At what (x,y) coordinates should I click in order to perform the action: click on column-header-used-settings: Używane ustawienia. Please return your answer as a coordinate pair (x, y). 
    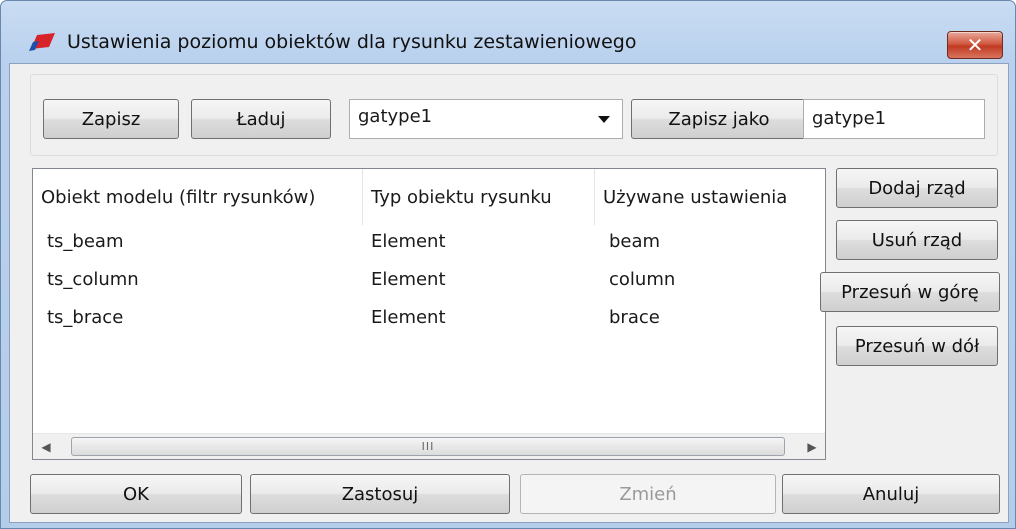
    Looking at the image, I should click on (710, 197).